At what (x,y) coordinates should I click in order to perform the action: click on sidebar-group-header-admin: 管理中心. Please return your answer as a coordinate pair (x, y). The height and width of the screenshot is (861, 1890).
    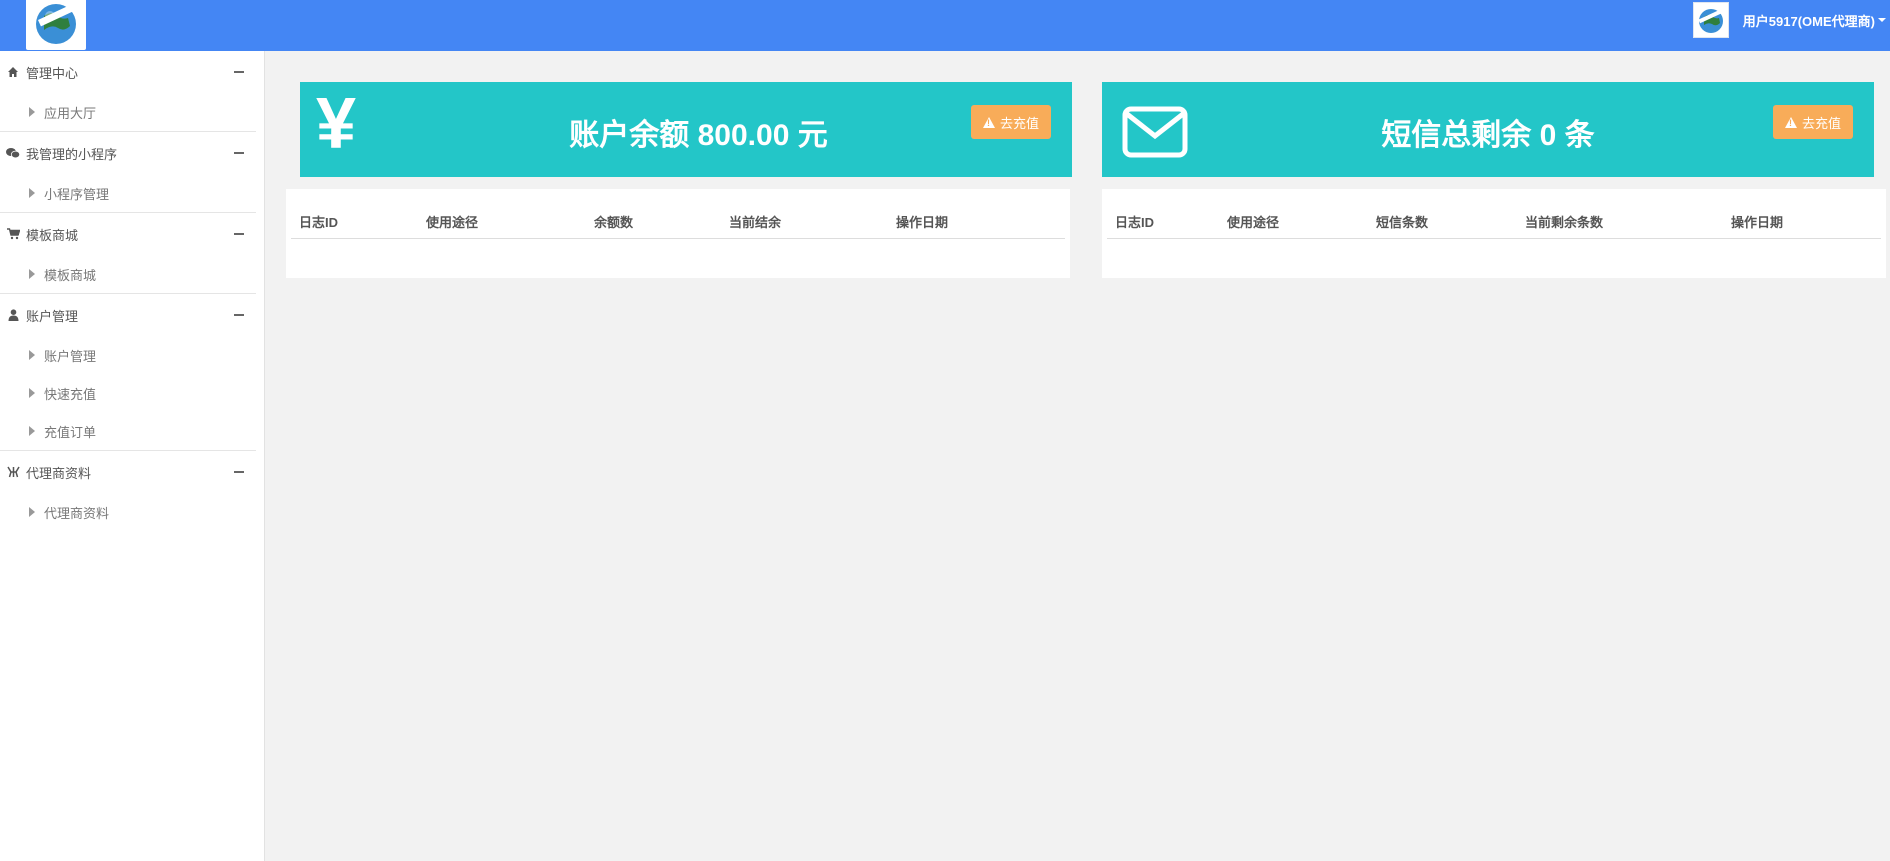
    Looking at the image, I should click on (128, 72).